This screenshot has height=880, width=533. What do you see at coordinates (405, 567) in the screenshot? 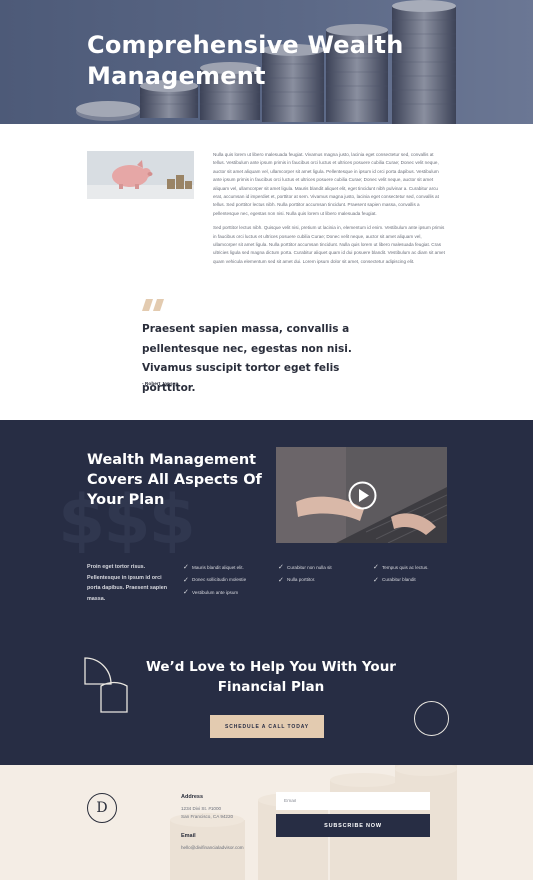
I see `check-item-label: Tempus quis ac lectus.` at bounding box center [405, 567].